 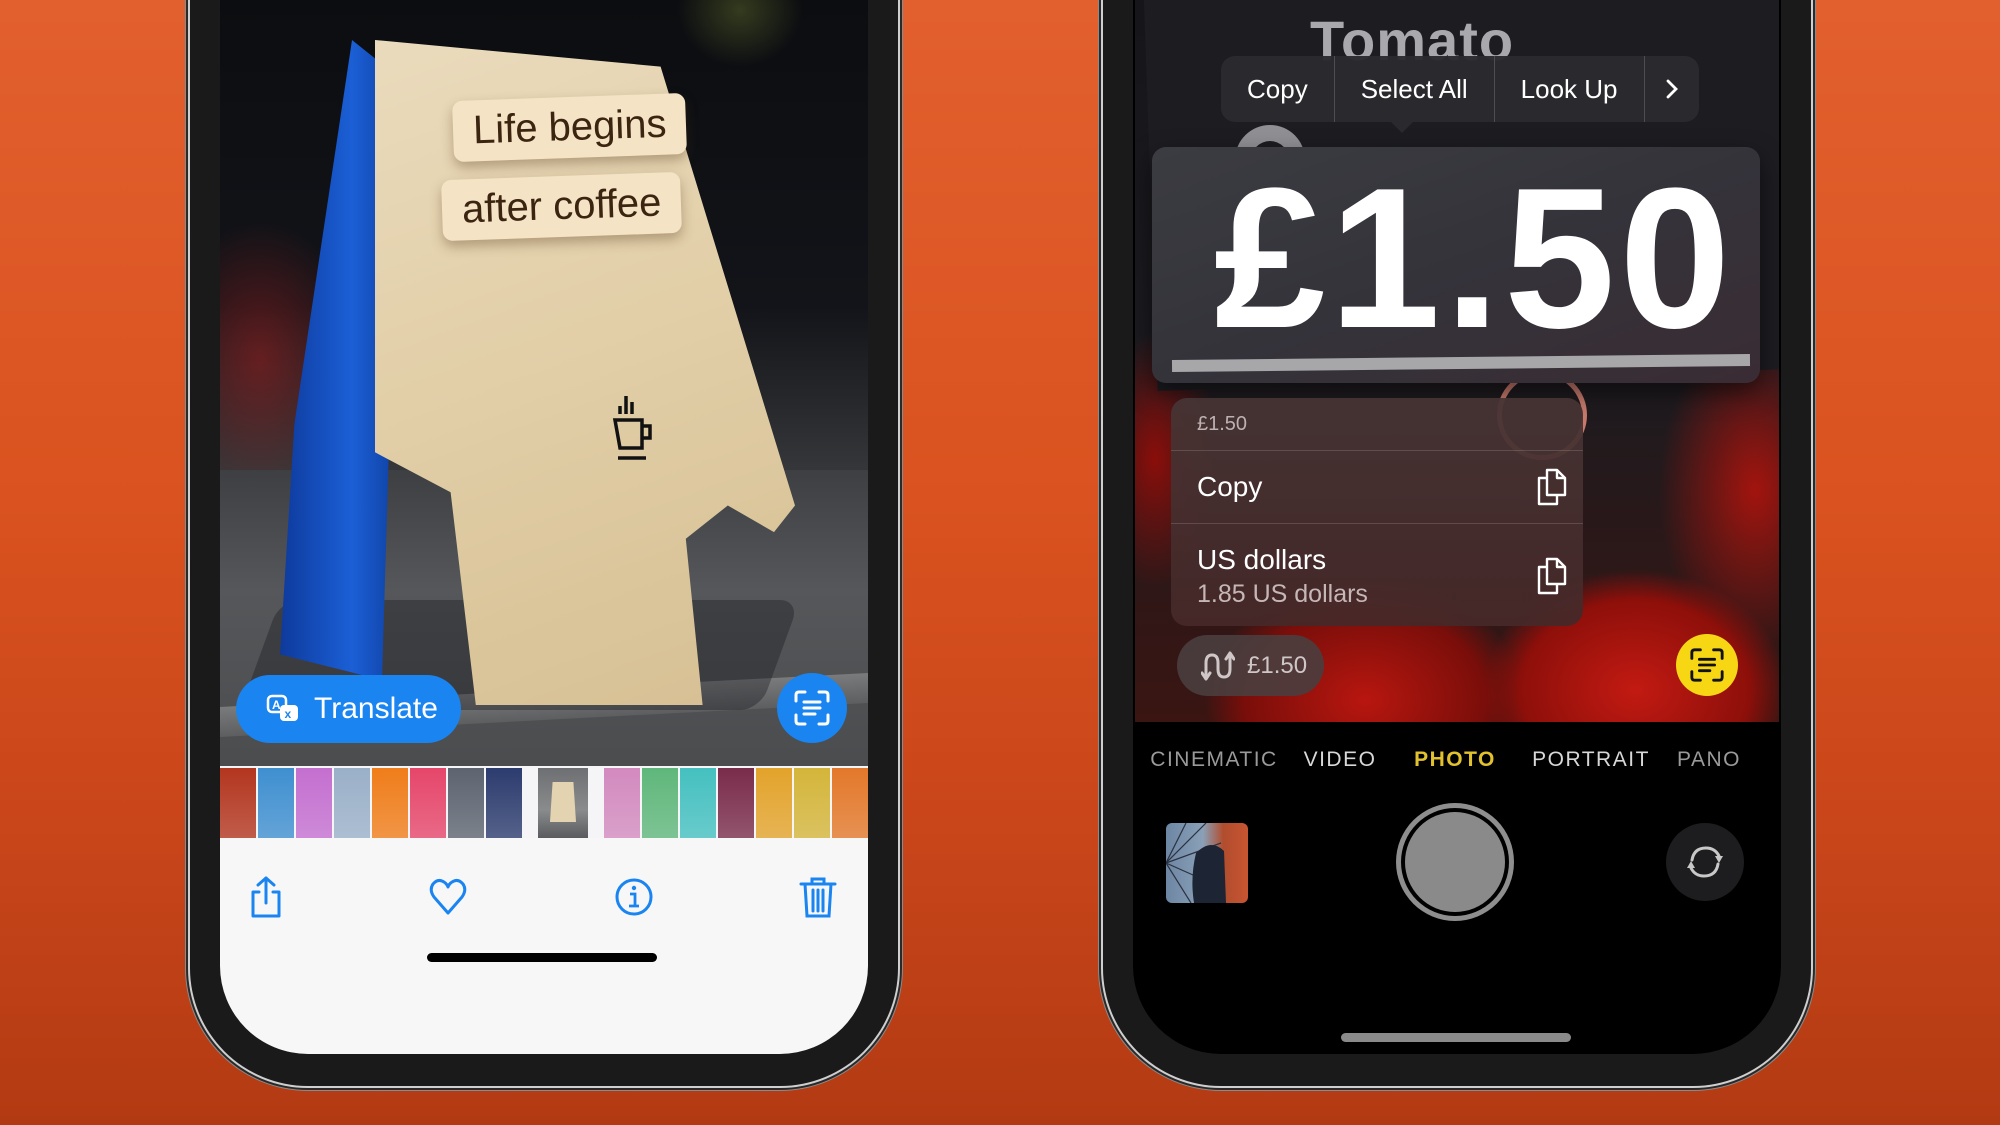 I want to click on detected-price-text: £1.50, so click(x=1474, y=259).